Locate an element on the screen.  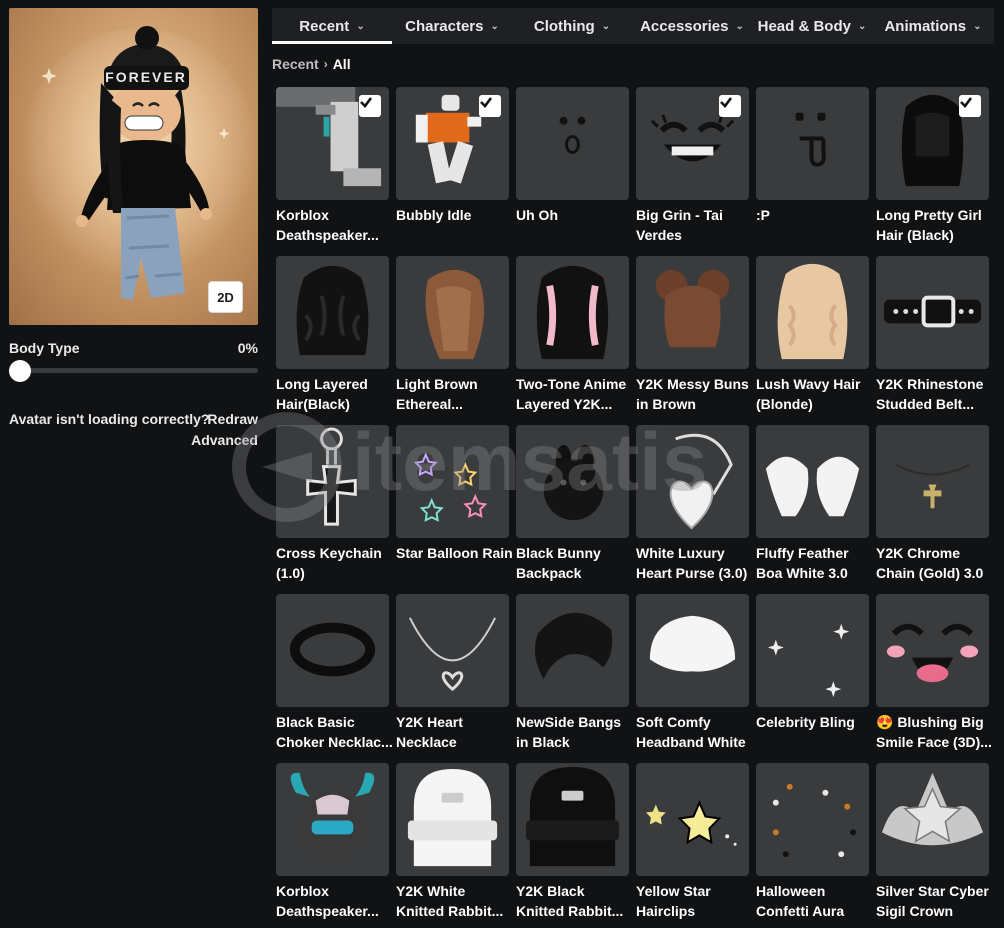
item-card: Y2K Messy Buns in Brown is located at coordinates (692, 338).